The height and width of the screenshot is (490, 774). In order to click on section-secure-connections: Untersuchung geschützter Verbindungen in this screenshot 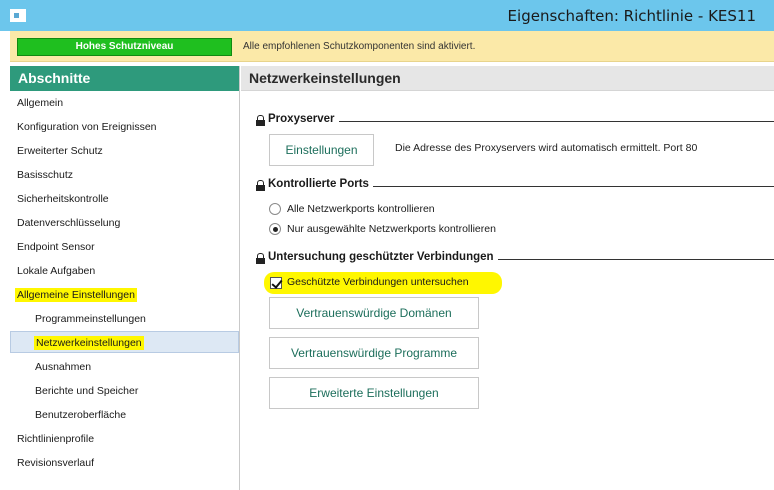, I will do `click(515, 259)`.